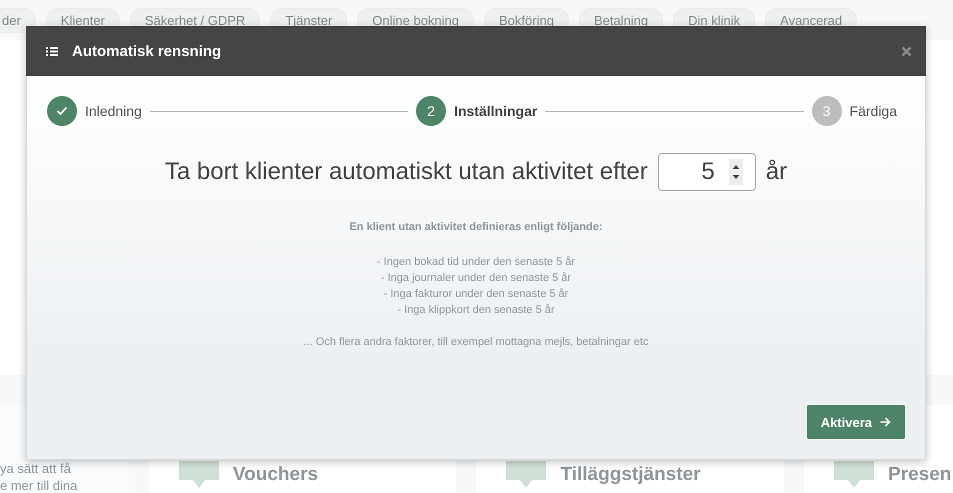  Describe the element at coordinates (275, 475) in the screenshot. I see `card-title: Vouchers` at that location.